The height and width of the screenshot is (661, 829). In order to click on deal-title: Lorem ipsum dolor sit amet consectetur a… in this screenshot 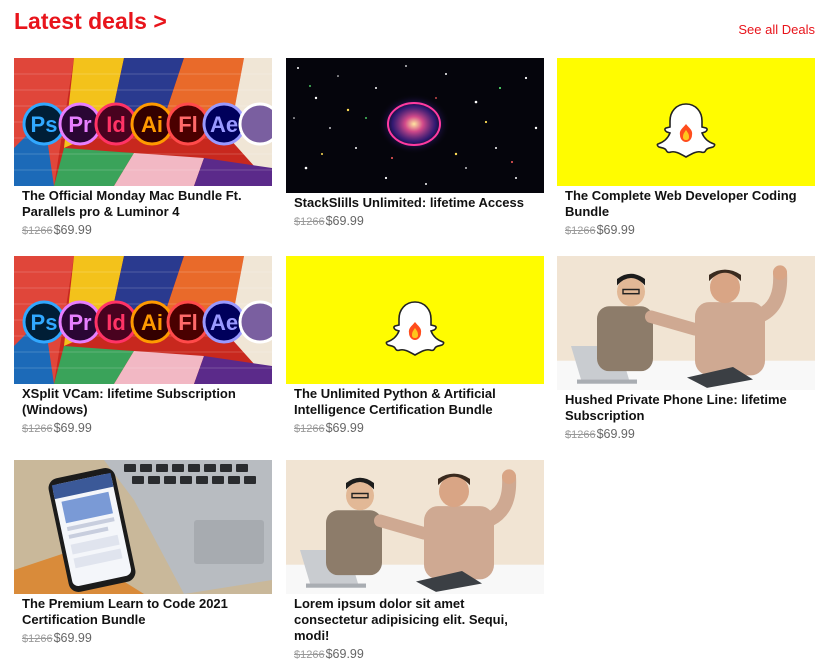, I will do `click(415, 619)`.